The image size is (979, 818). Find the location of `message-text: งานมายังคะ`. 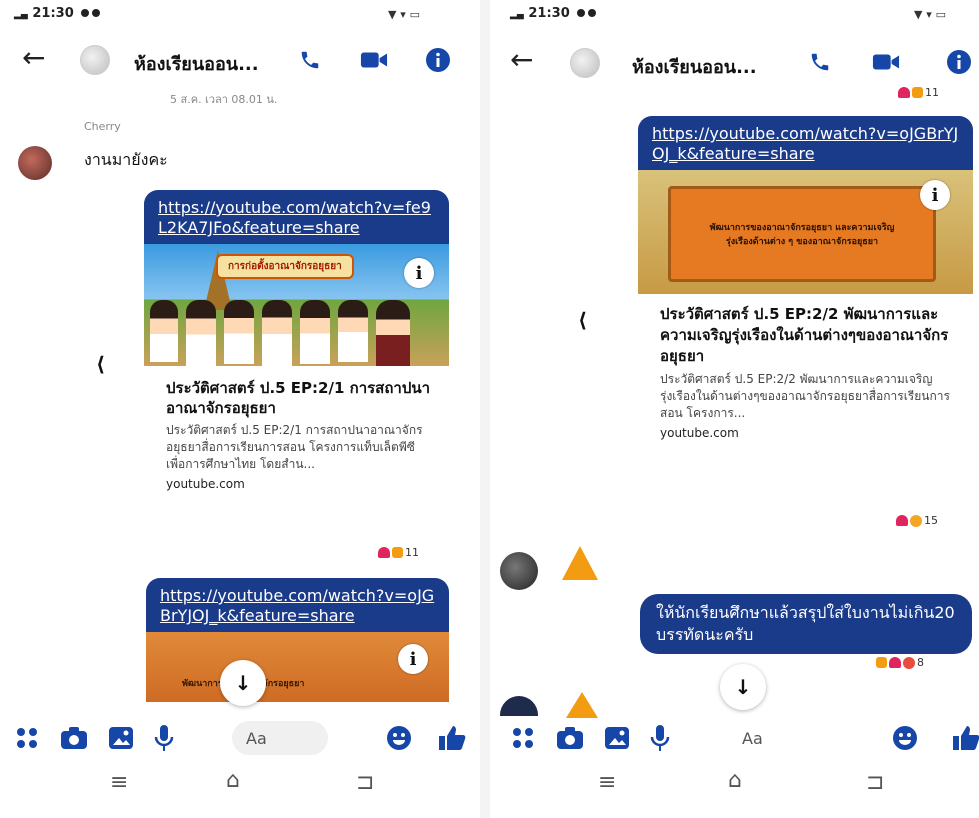

message-text: งานมายังคะ is located at coordinates (126, 160).